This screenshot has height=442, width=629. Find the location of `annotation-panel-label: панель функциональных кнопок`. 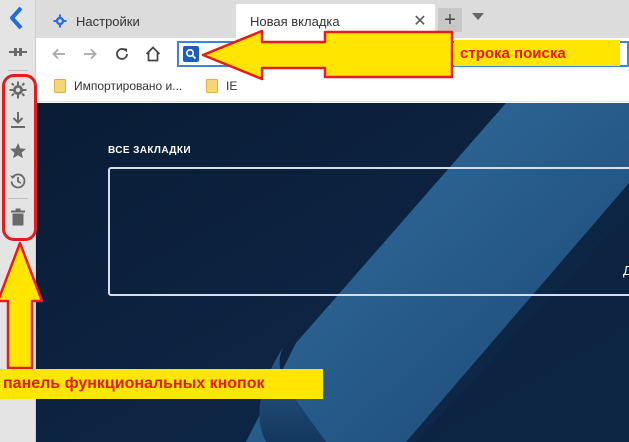

annotation-panel-label: панель функциональных кнопок is located at coordinates (161, 384).